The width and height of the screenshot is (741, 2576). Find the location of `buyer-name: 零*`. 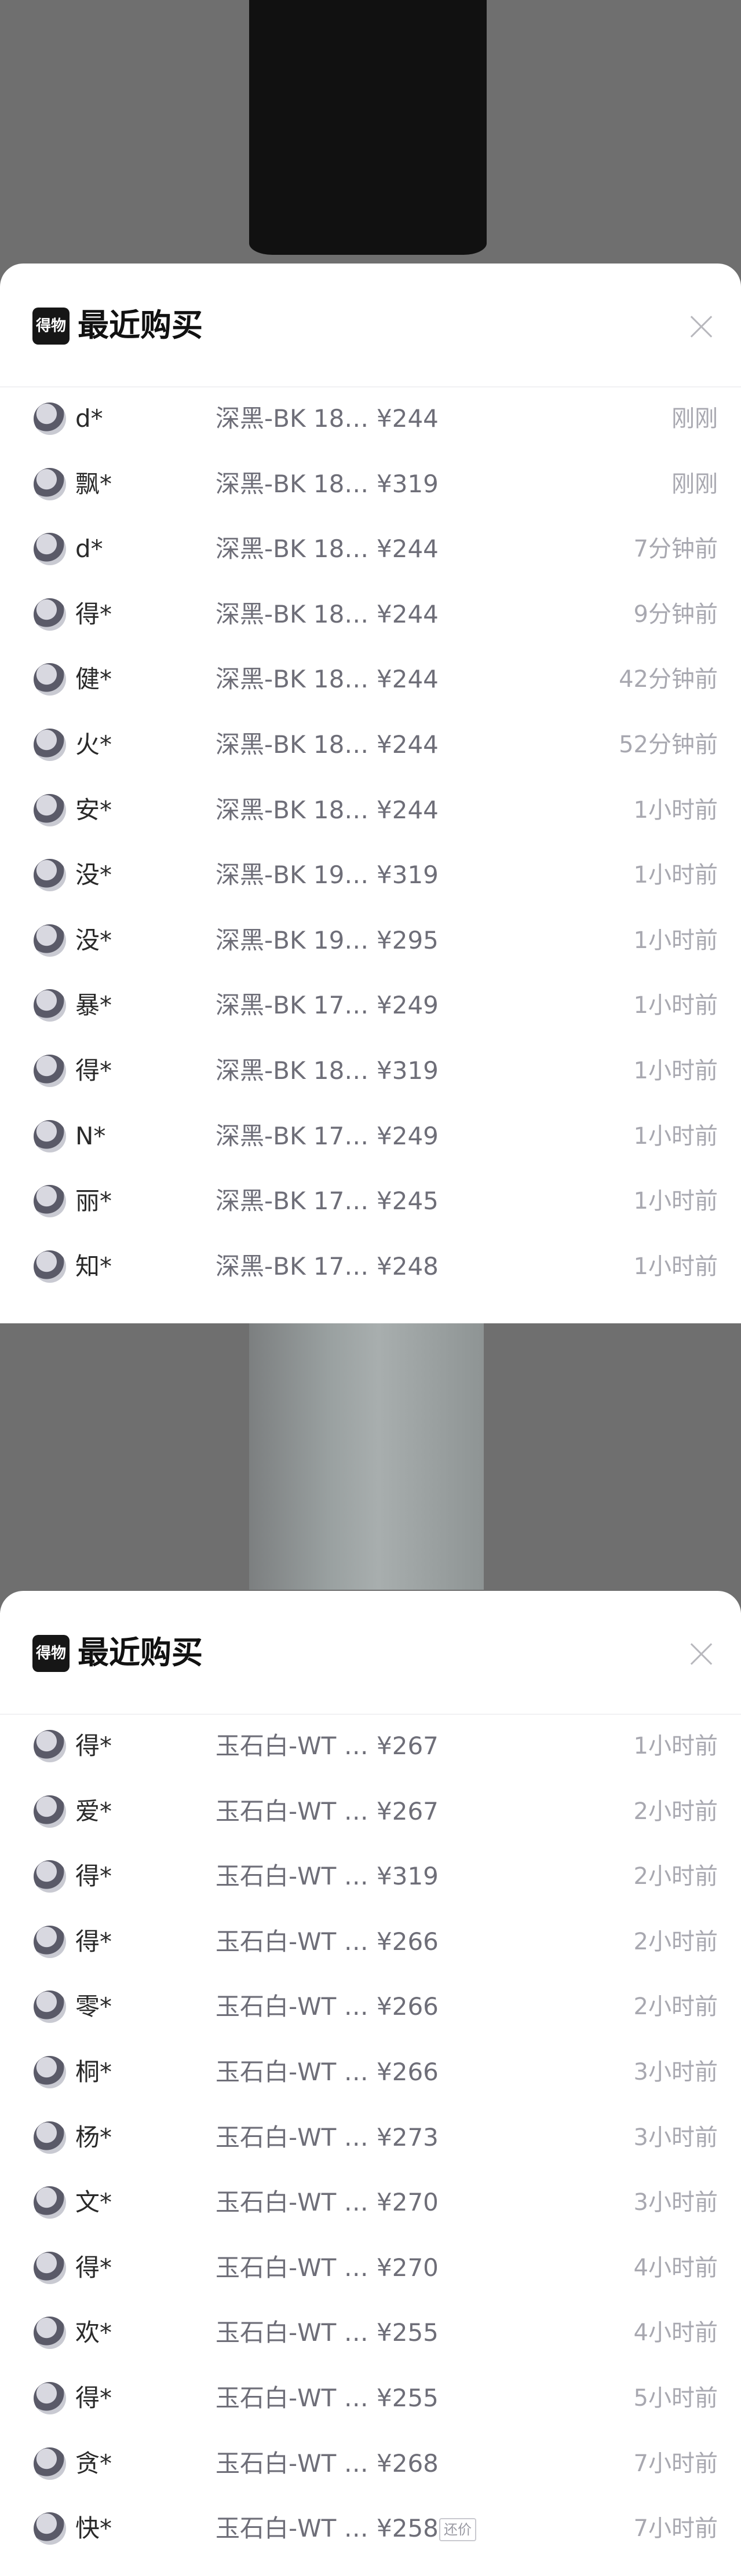

buyer-name: 零* is located at coordinates (93, 2006).